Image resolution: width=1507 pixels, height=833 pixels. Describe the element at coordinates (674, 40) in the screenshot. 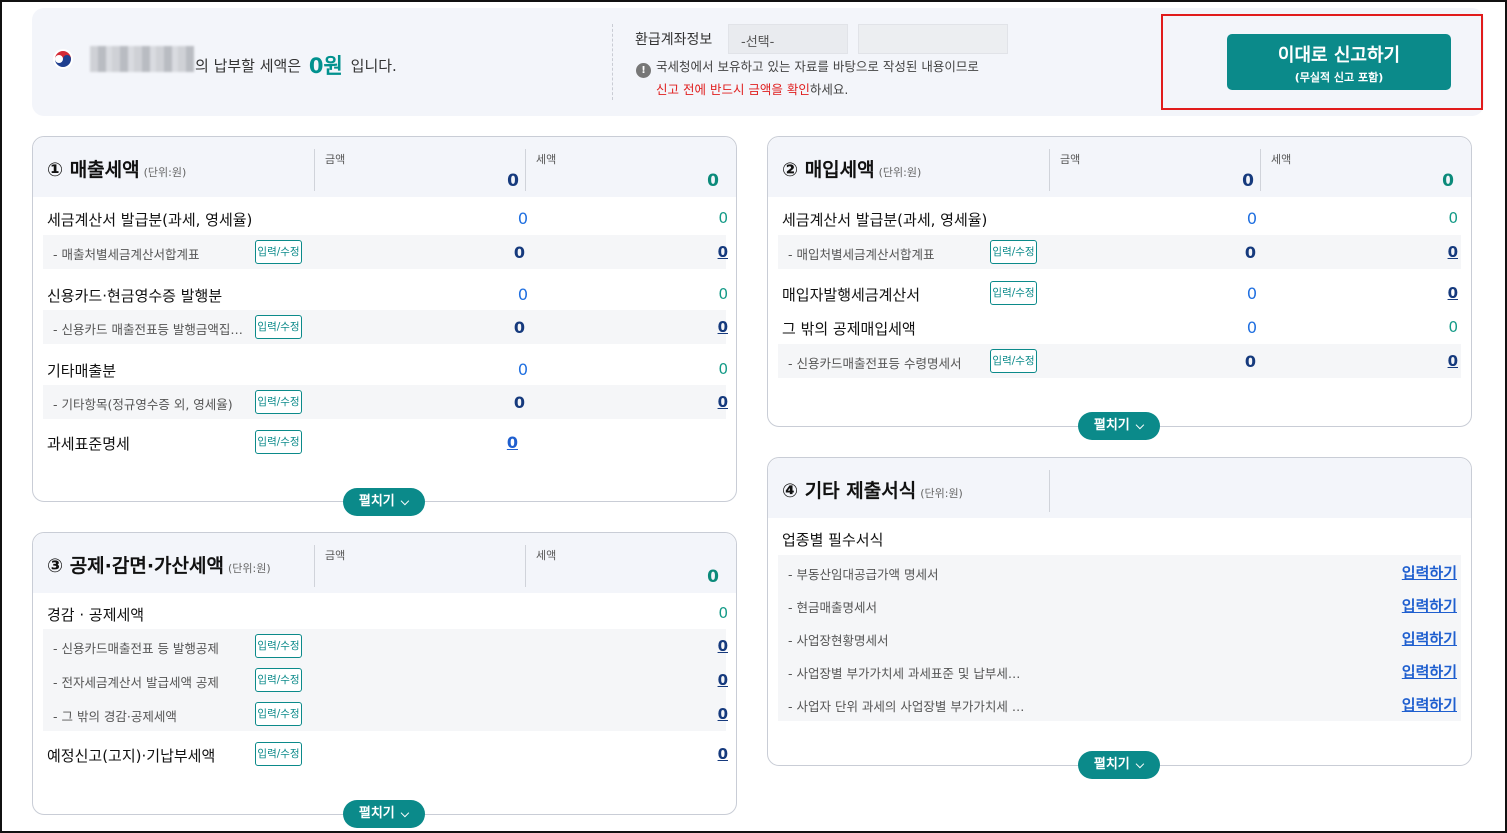

I see `refund-account-label: 환급계좌정보` at that location.